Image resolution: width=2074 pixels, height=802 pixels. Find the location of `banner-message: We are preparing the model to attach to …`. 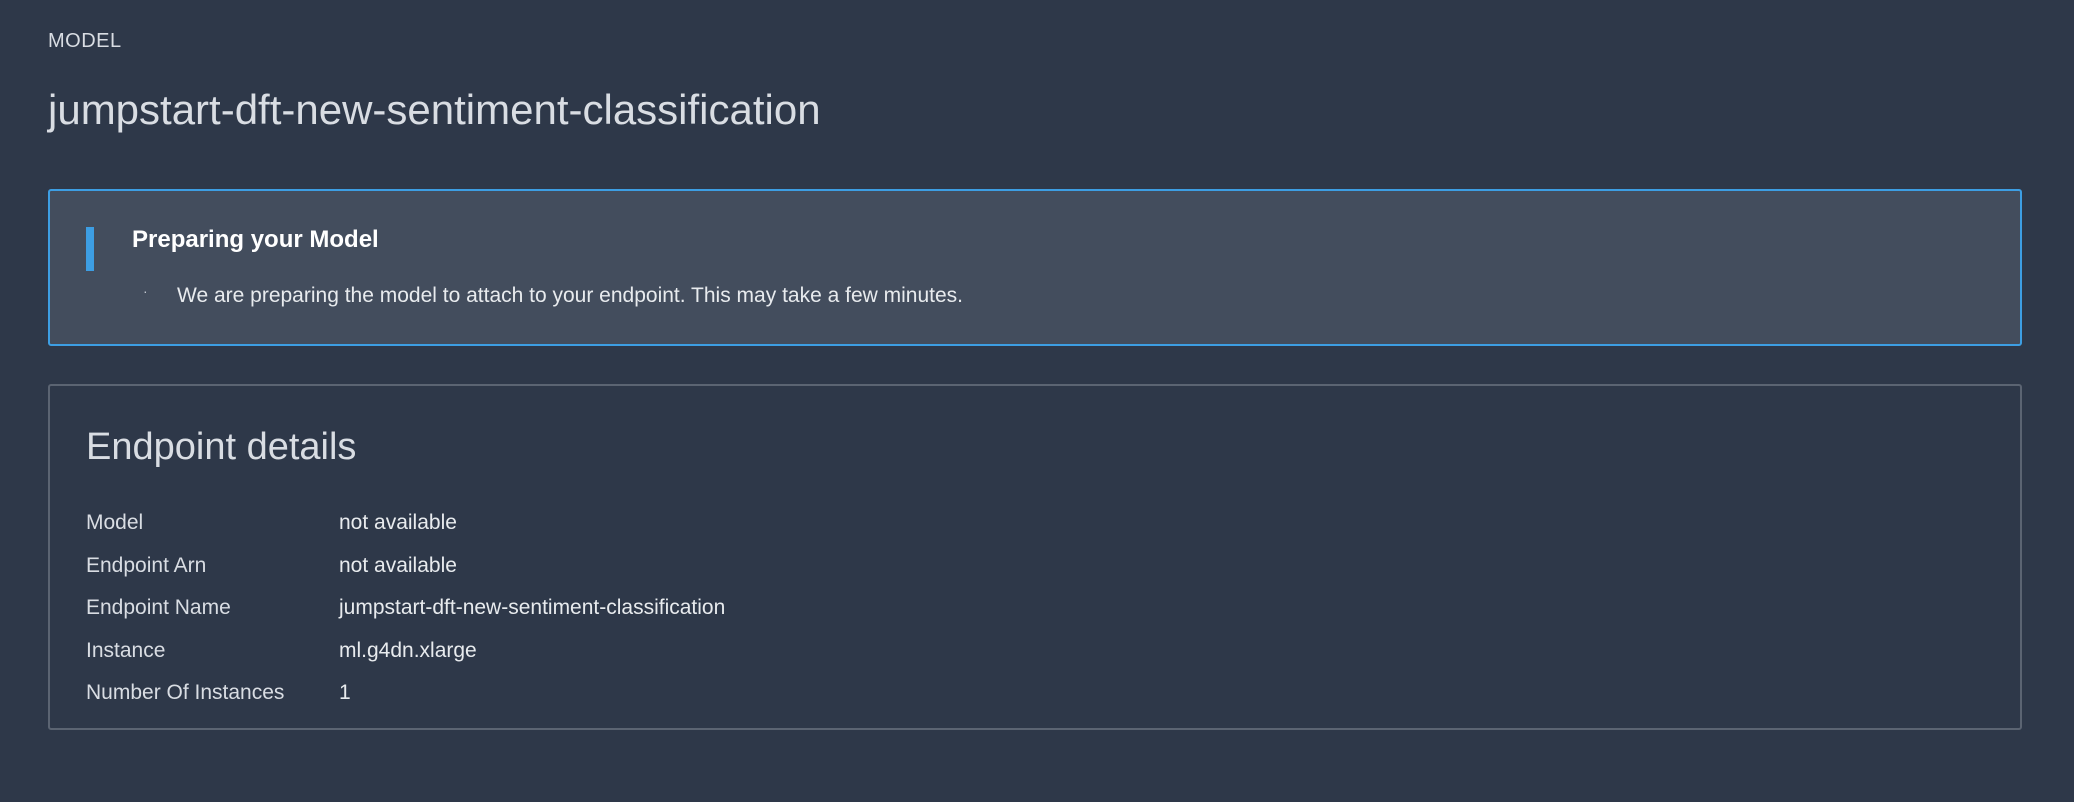

banner-message: We are preparing the model to attach to … is located at coordinates (570, 295).